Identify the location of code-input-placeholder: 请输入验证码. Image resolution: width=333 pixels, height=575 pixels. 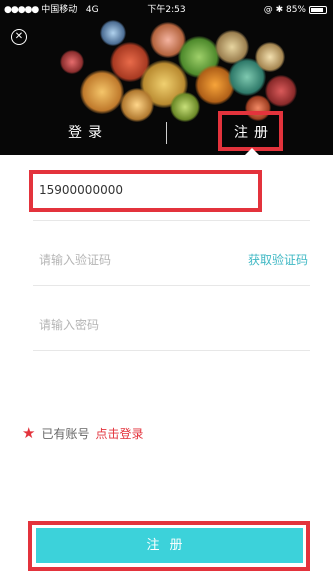
(75, 260).